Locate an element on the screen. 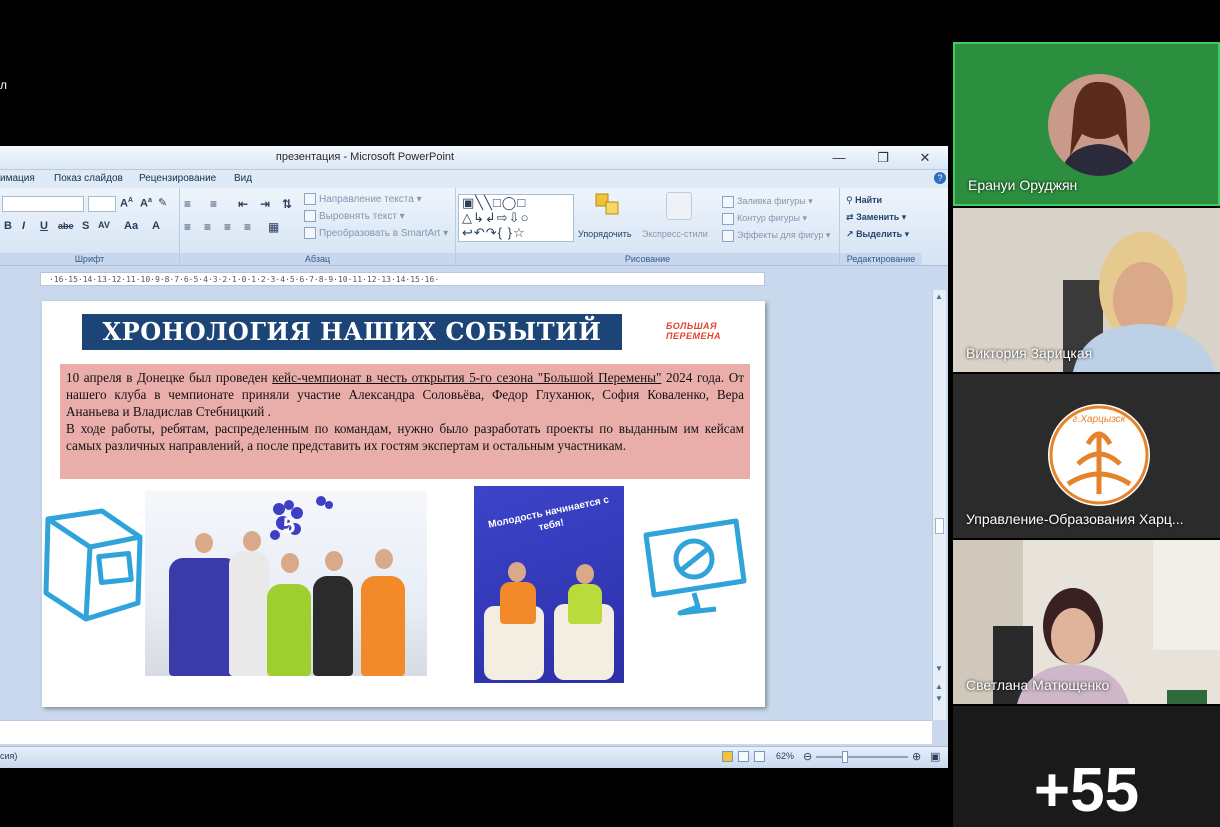 The width and height of the screenshot is (1220, 827). organization-logo-text: г.Харцызск is located at coordinates (1099, 419).